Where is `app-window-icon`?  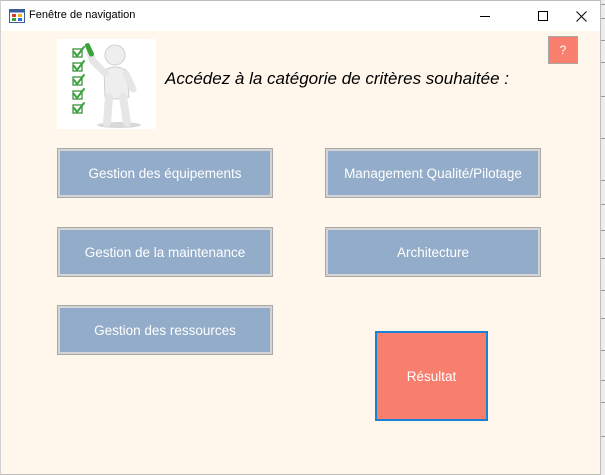 app-window-icon is located at coordinates (17, 16).